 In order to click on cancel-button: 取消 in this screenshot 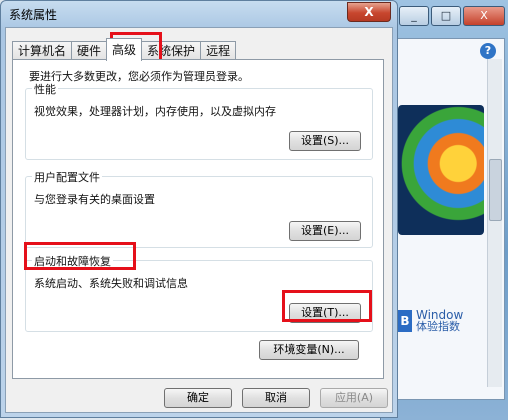, I will do `click(276, 398)`.